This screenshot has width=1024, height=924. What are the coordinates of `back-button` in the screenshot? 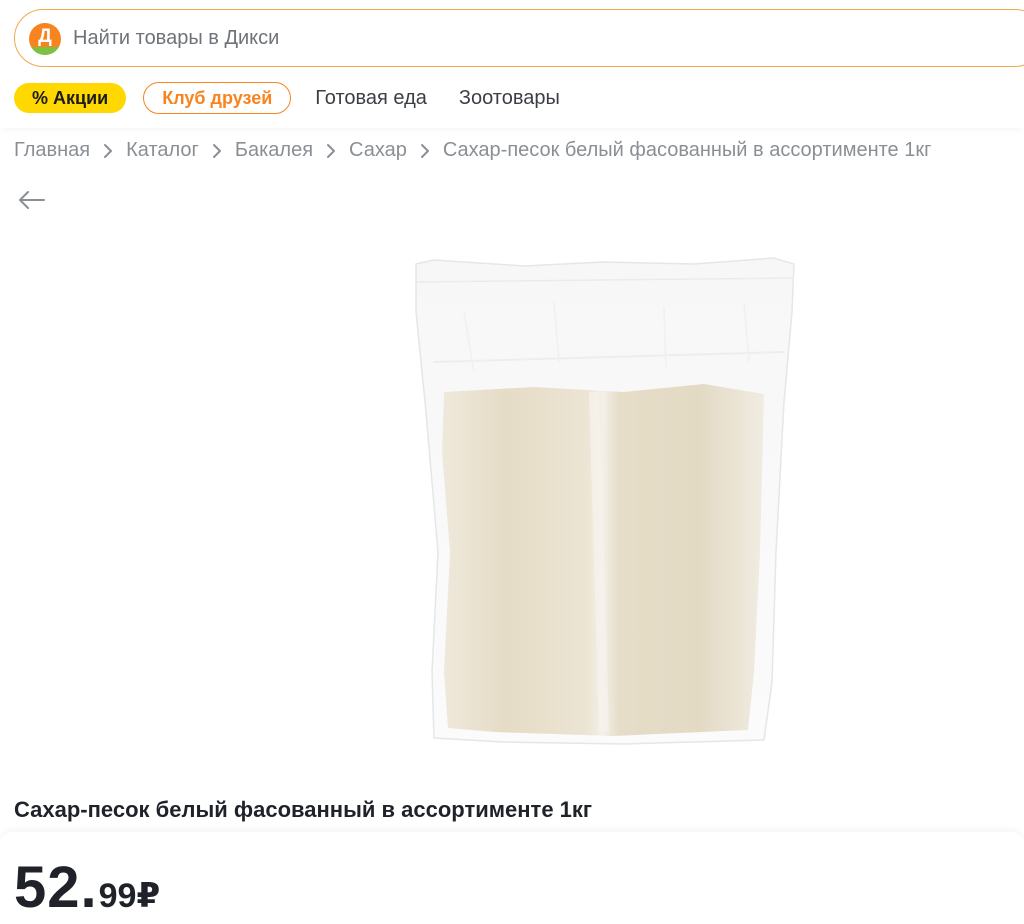 It's located at (32, 200).